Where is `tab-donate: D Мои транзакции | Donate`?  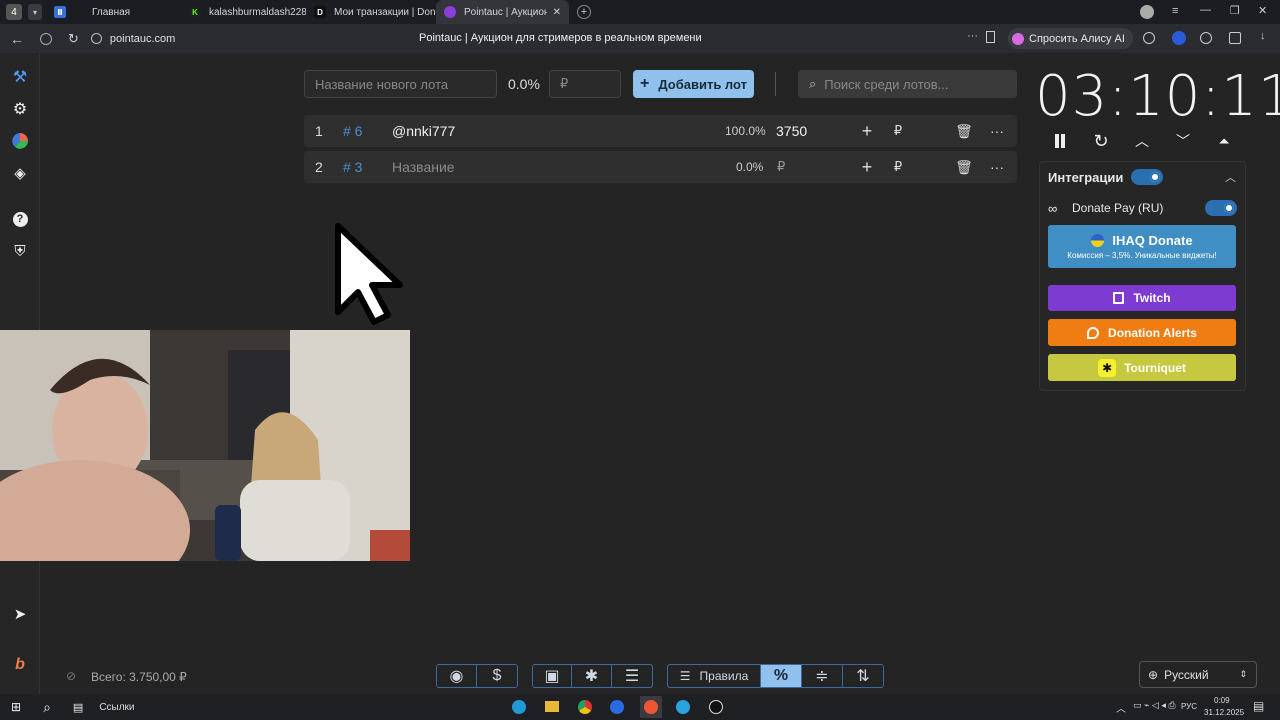
tab-donate: D Мои транзакции | Donate is located at coordinates (371, 12).